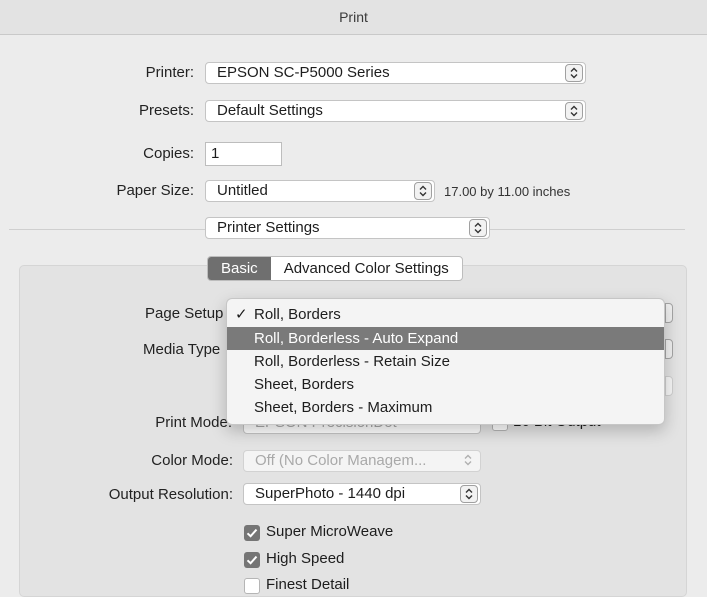 Image resolution: width=707 pixels, height=597 pixels. What do you see at coordinates (669, 386) in the screenshot?
I see `hidden-popup-edge` at bounding box center [669, 386].